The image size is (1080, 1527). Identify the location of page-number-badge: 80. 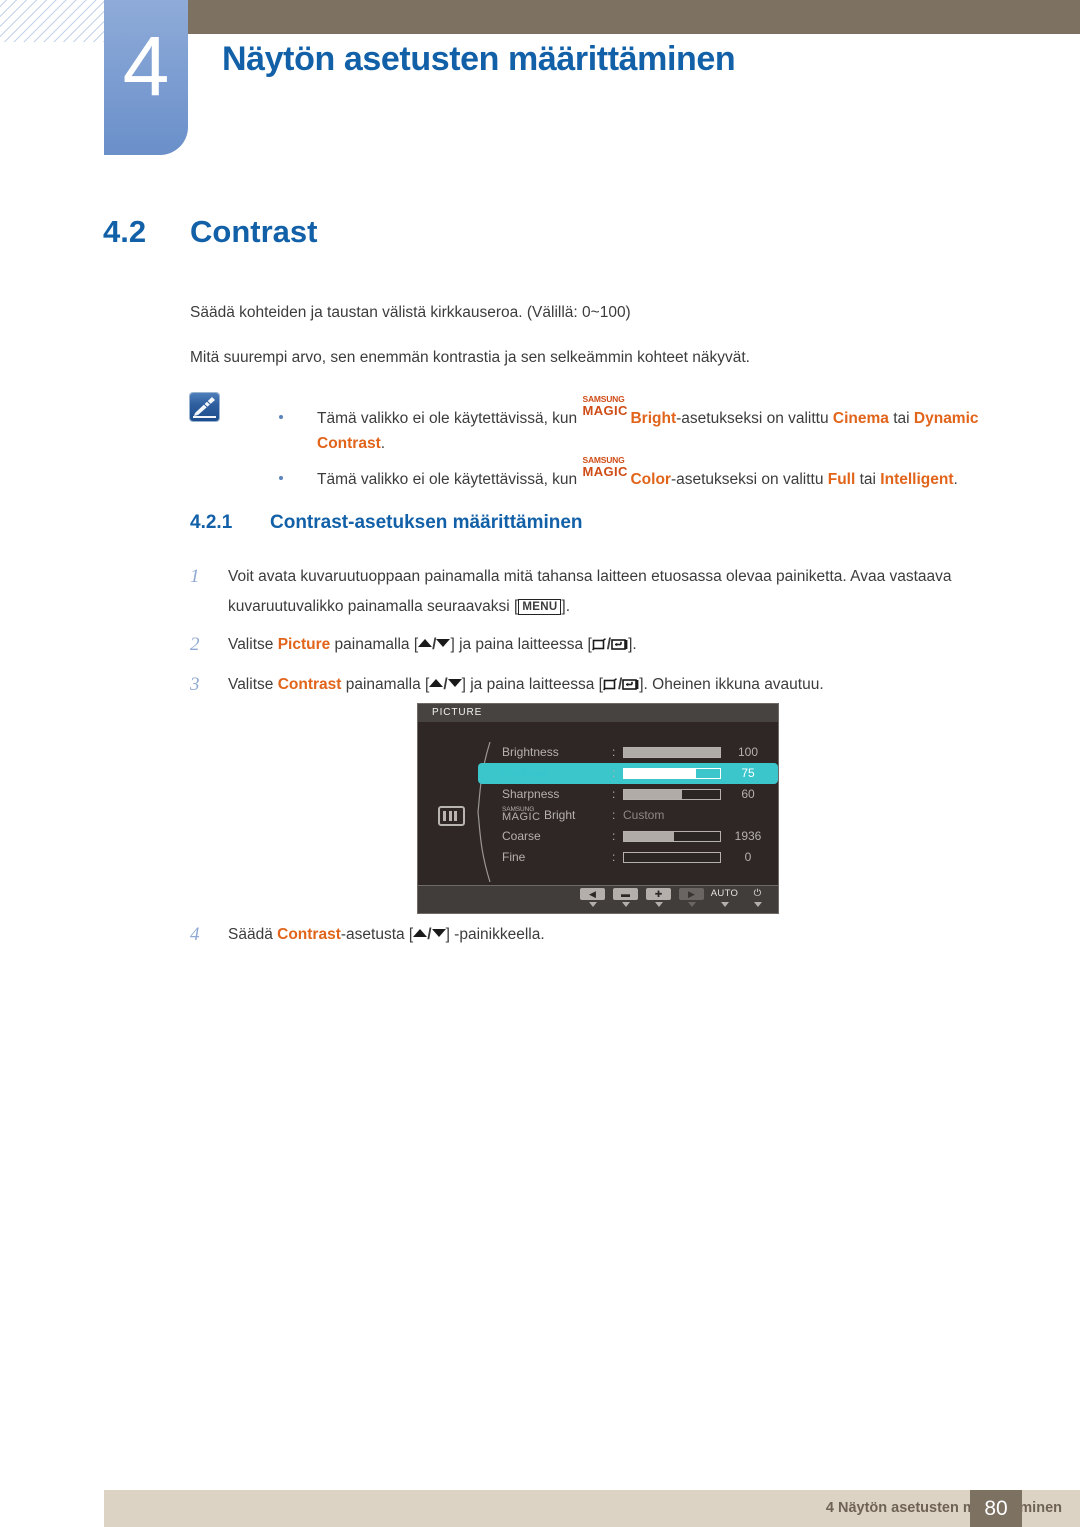
(996, 1508).